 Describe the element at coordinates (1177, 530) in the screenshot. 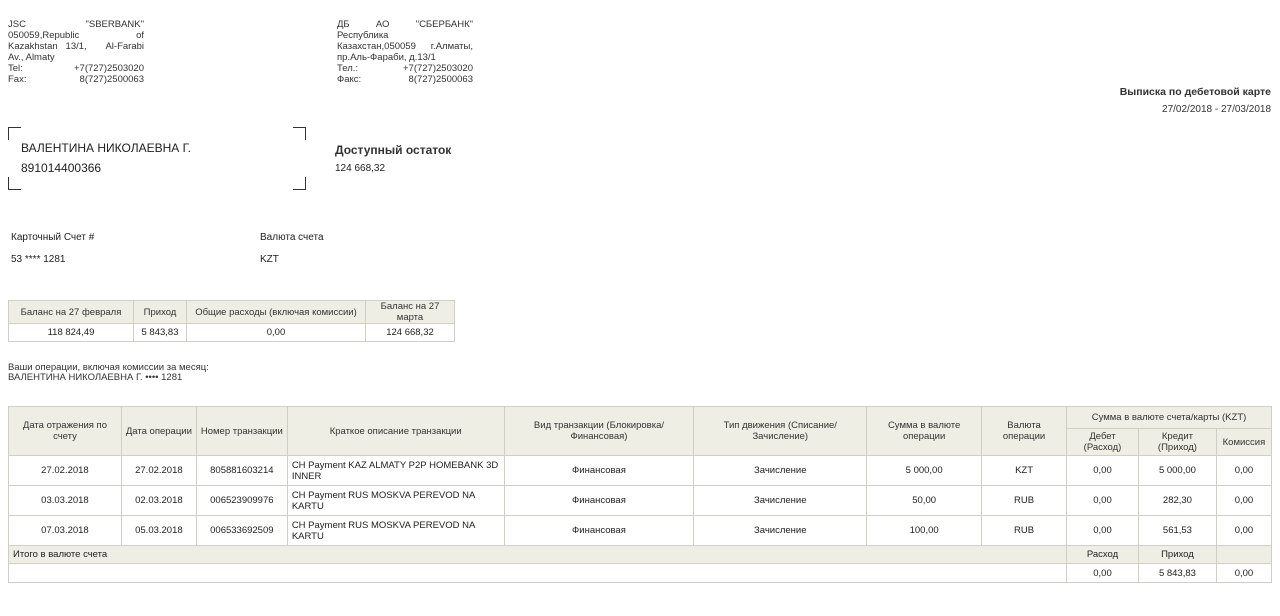

I see `cell-credit: 561,53` at that location.